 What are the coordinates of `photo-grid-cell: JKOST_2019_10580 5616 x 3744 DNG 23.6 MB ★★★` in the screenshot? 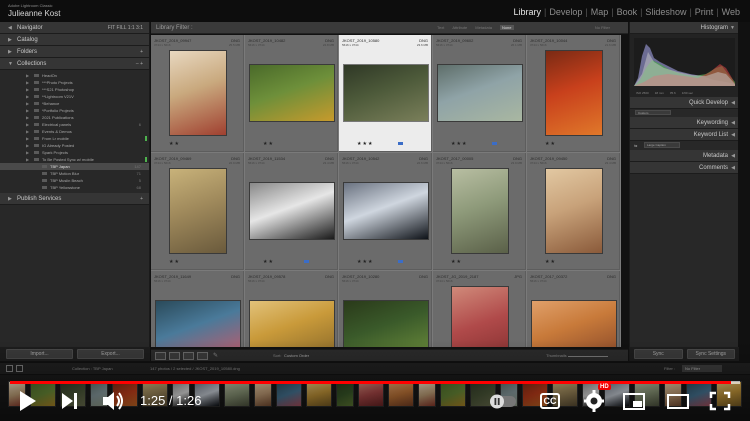 It's located at (385, 93).